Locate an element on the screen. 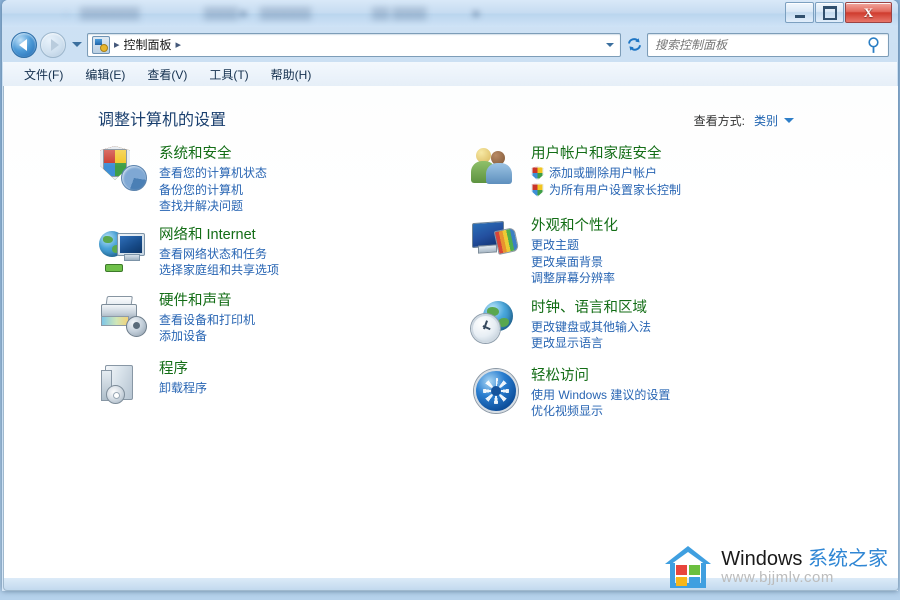 Image resolution: width=900 pixels, height=600 pixels. titlebar-blurred-text-0: · is located at coordinates (66, 13).